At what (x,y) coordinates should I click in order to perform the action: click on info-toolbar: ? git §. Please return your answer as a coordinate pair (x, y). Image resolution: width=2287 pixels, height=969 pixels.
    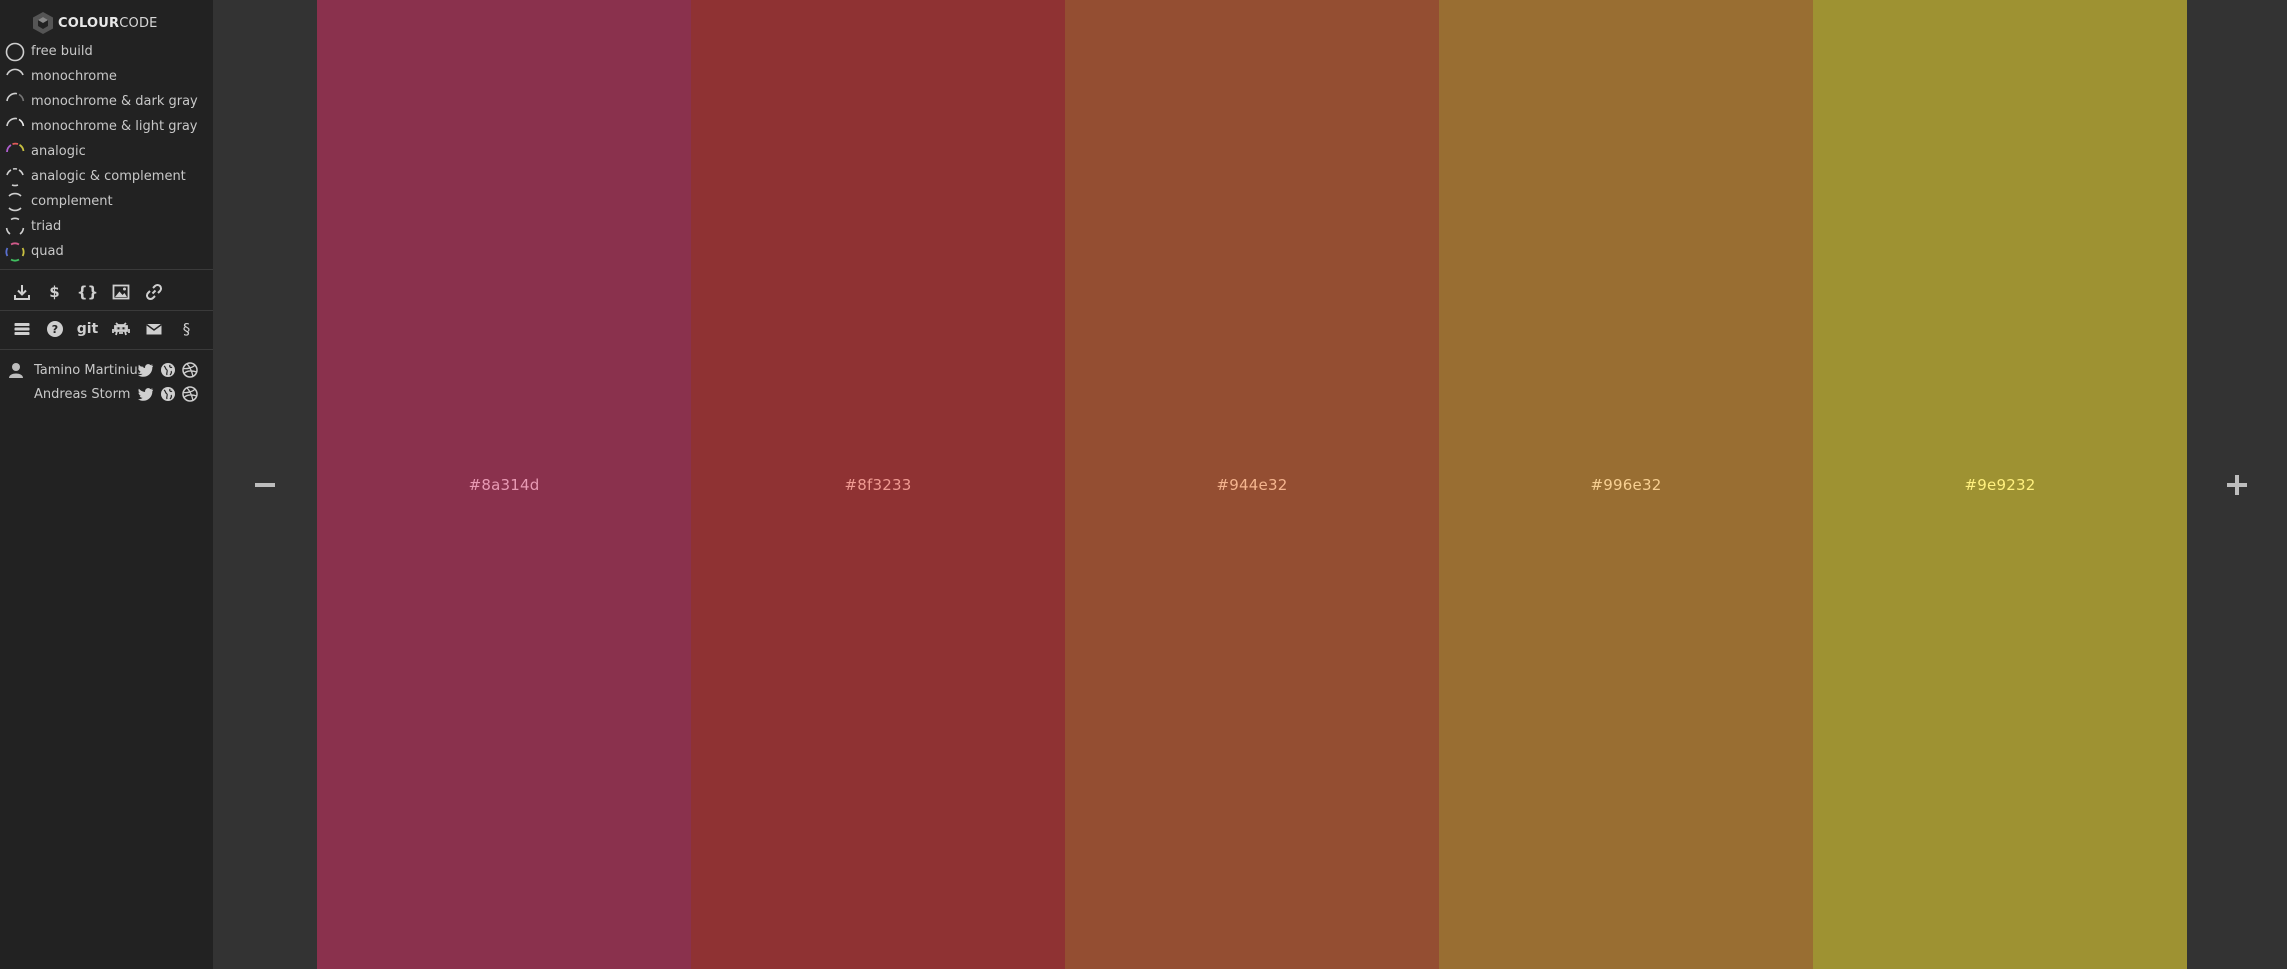
    Looking at the image, I should click on (104, 329).